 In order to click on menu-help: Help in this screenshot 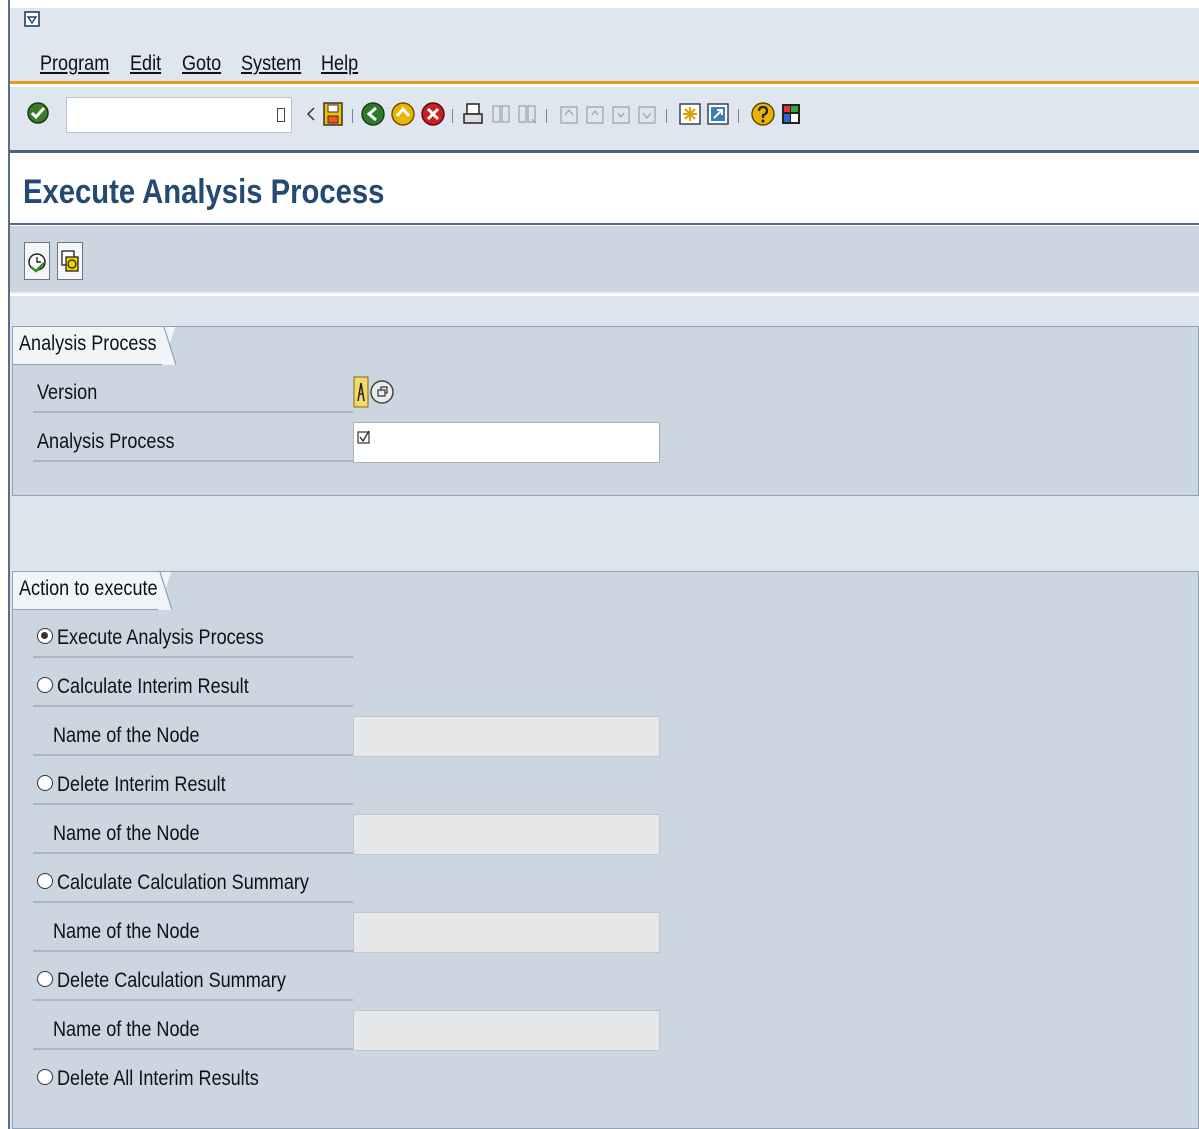, I will do `click(342, 64)`.